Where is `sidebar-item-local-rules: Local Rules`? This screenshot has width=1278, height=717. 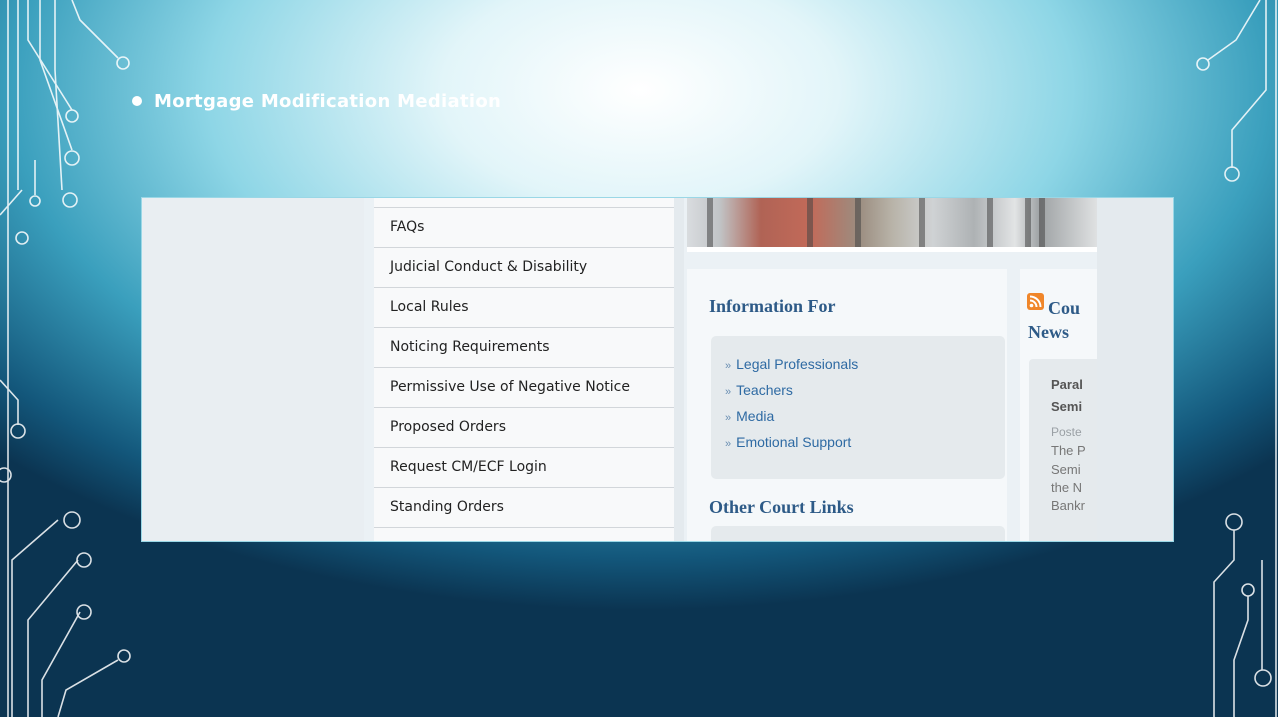 sidebar-item-local-rules: Local Rules is located at coordinates (524, 308).